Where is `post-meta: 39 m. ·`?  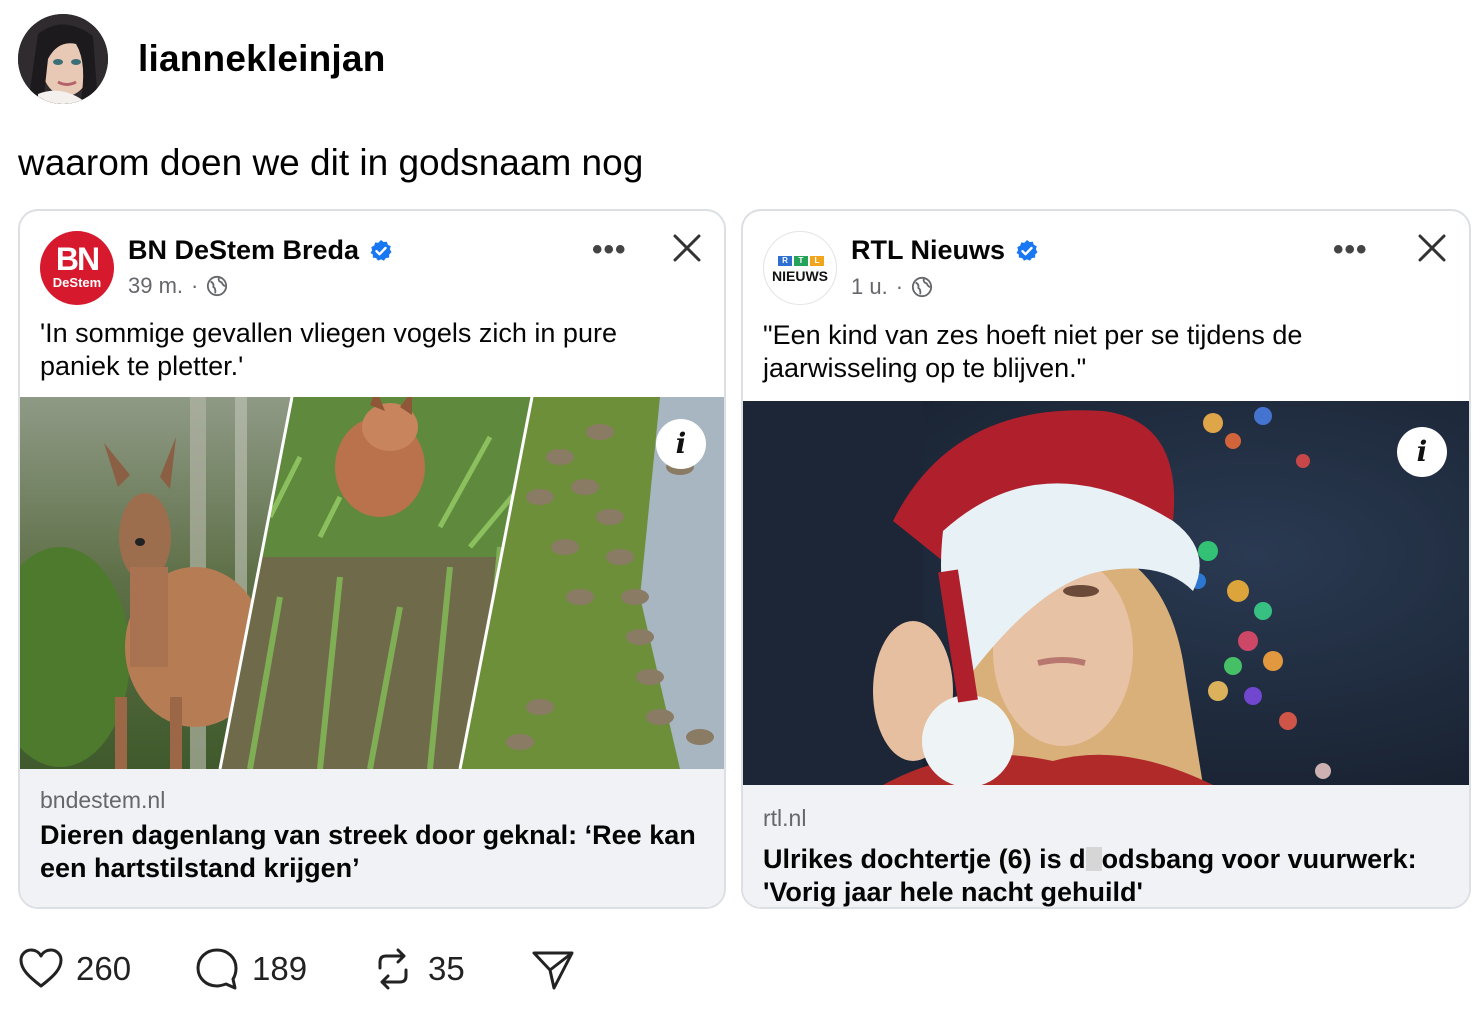 post-meta: 39 m. · is located at coordinates (178, 286).